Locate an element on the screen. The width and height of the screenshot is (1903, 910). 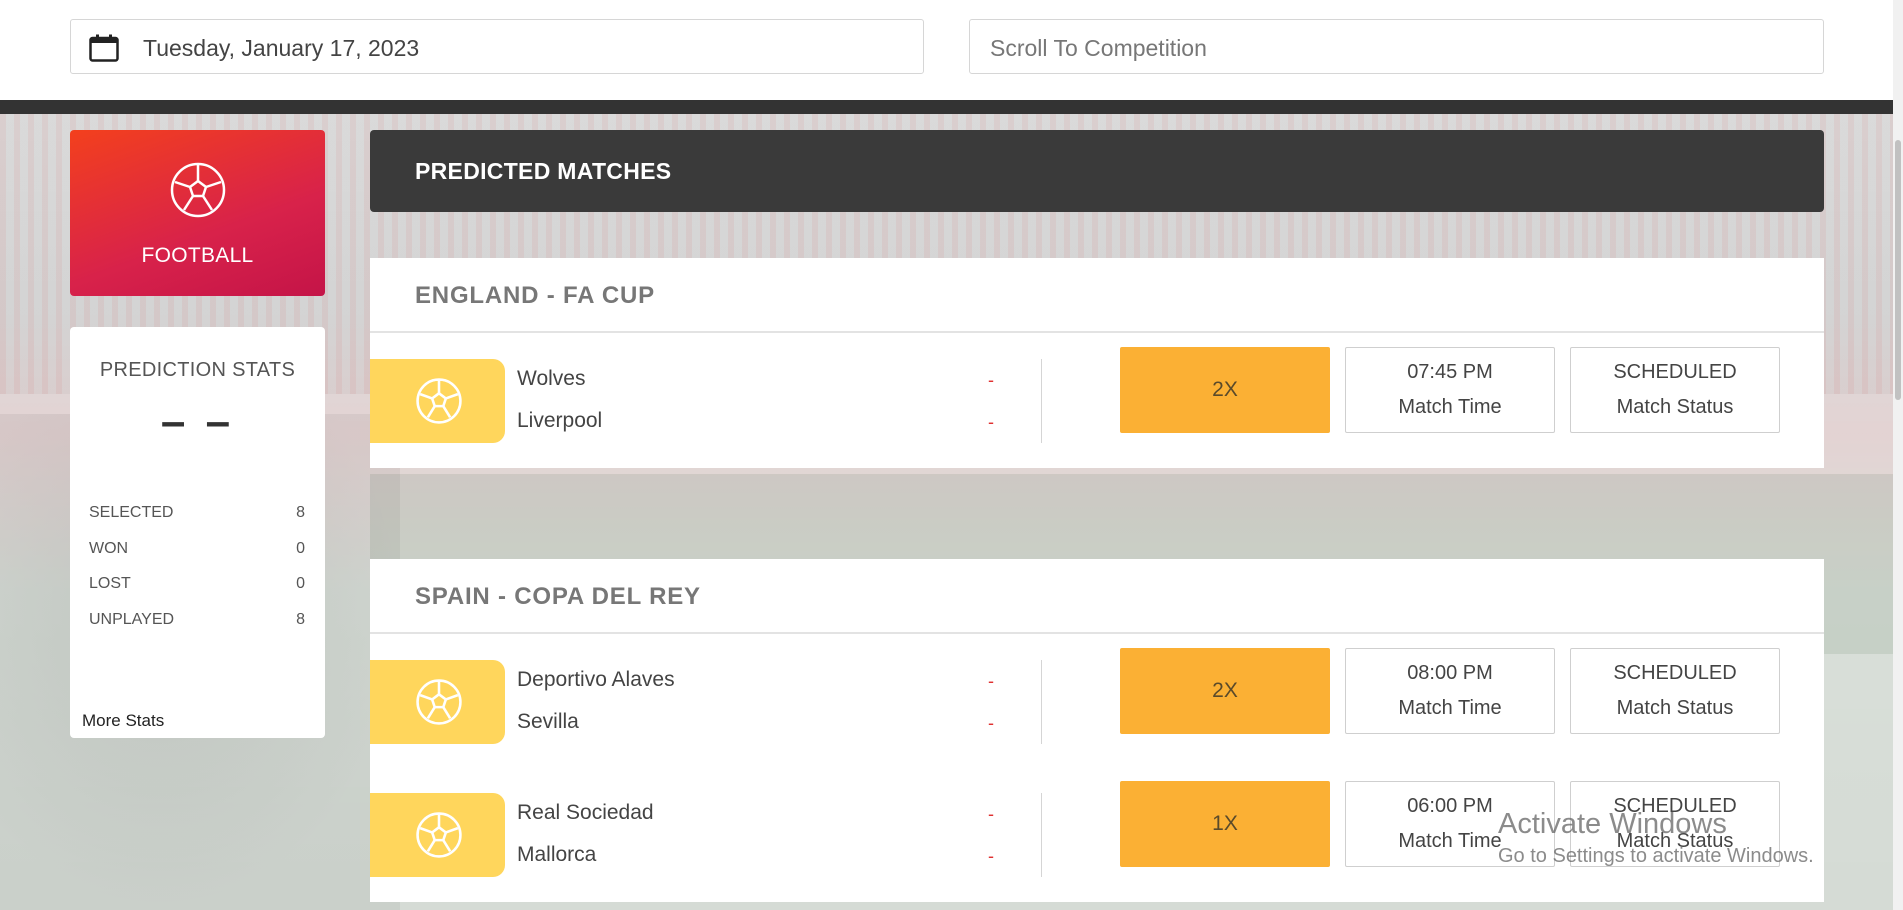
date-picker: Tuesday, January 17, 2023 is located at coordinates (497, 46).